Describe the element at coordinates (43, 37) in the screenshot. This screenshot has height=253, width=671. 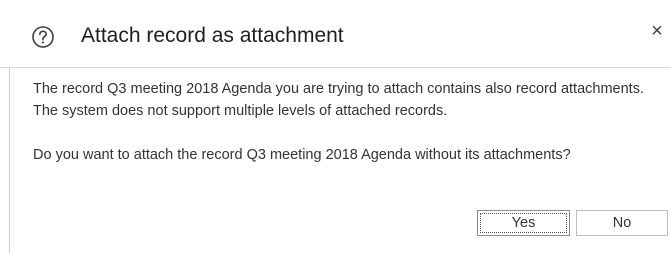
I see `question-circle-icon` at that location.